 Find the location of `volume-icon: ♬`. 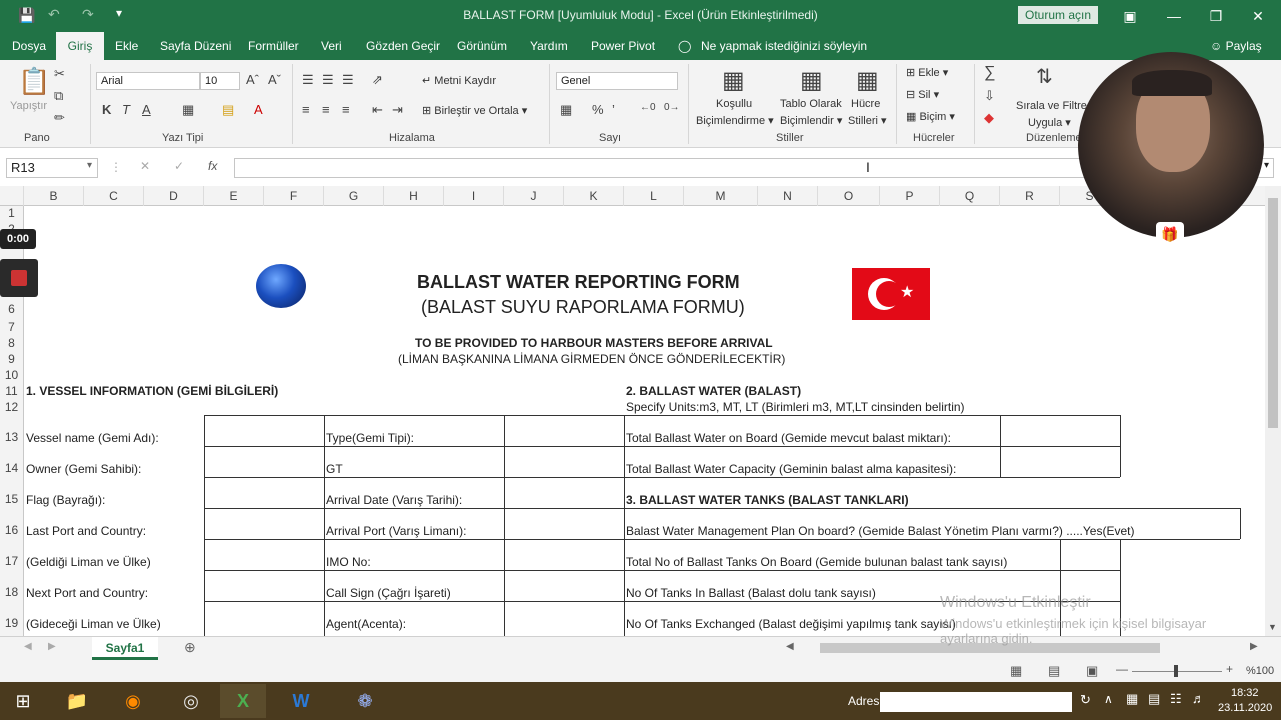

volume-icon: ♬ is located at coordinates (1198, 698).